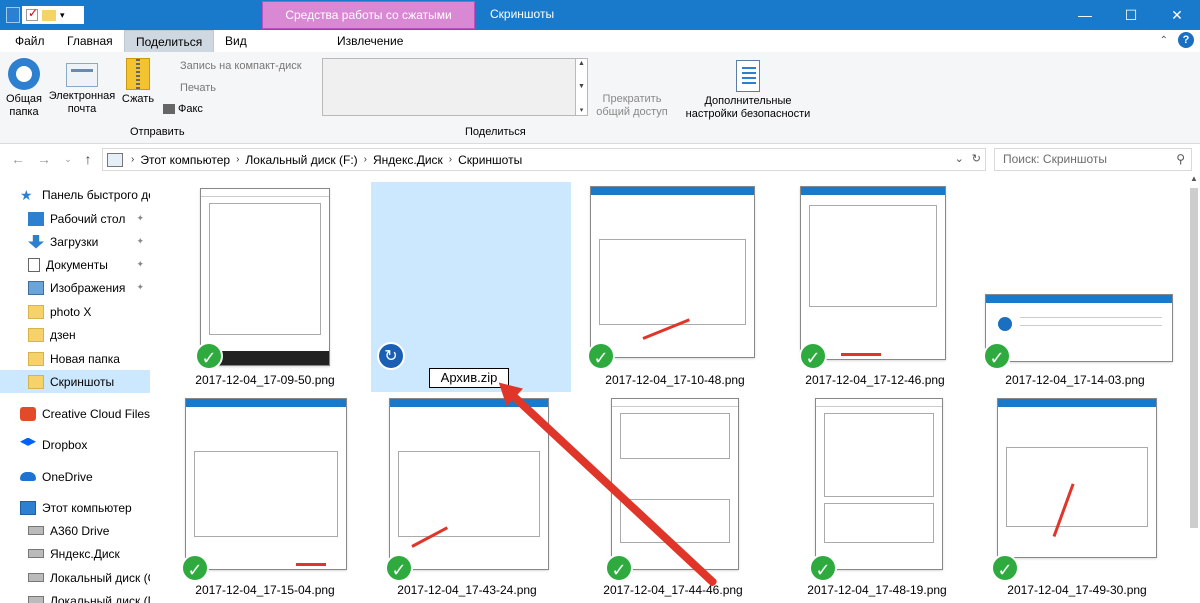  What do you see at coordinates (36, 381) in the screenshot?
I see `sync-folder-icon` at bounding box center [36, 381].